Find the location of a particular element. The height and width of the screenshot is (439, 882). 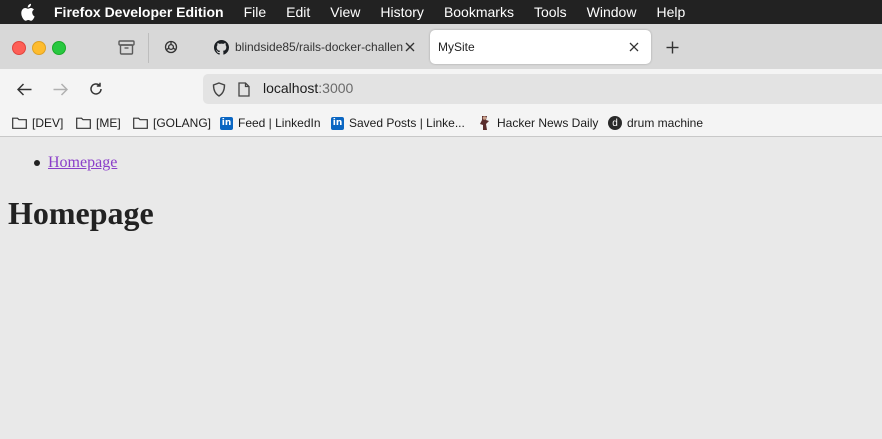

forward-arrow-icon is located at coordinates (60, 89).